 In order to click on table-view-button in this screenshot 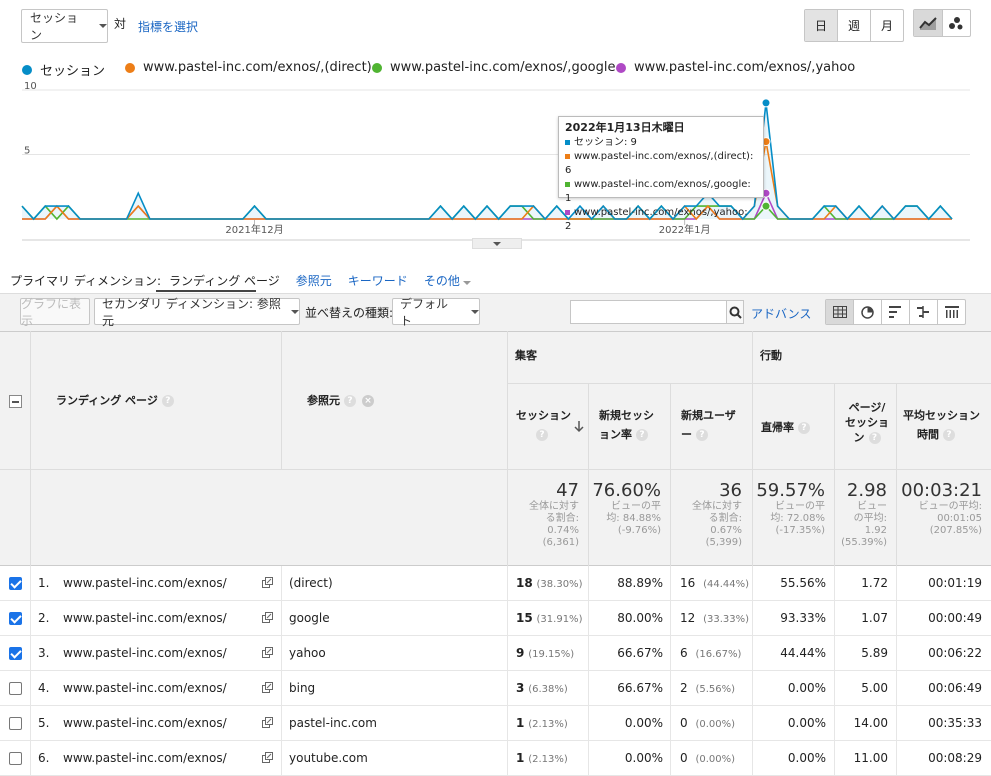, I will do `click(840, 312)`.